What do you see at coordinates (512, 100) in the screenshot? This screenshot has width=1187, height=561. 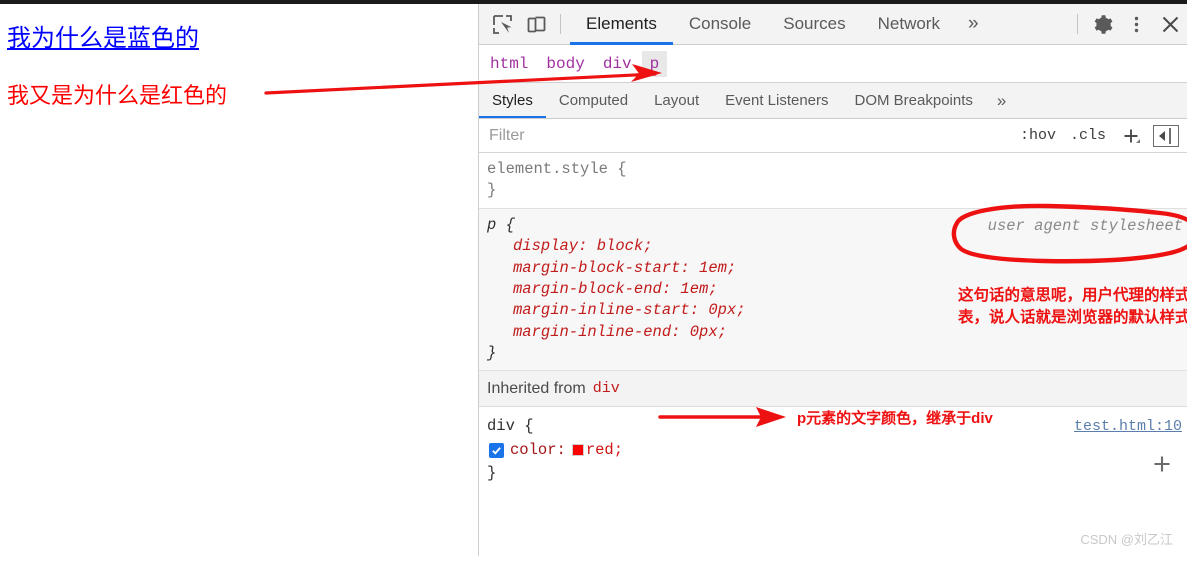 I see `tab-styles: Styles` at bounding box center [512, 100].